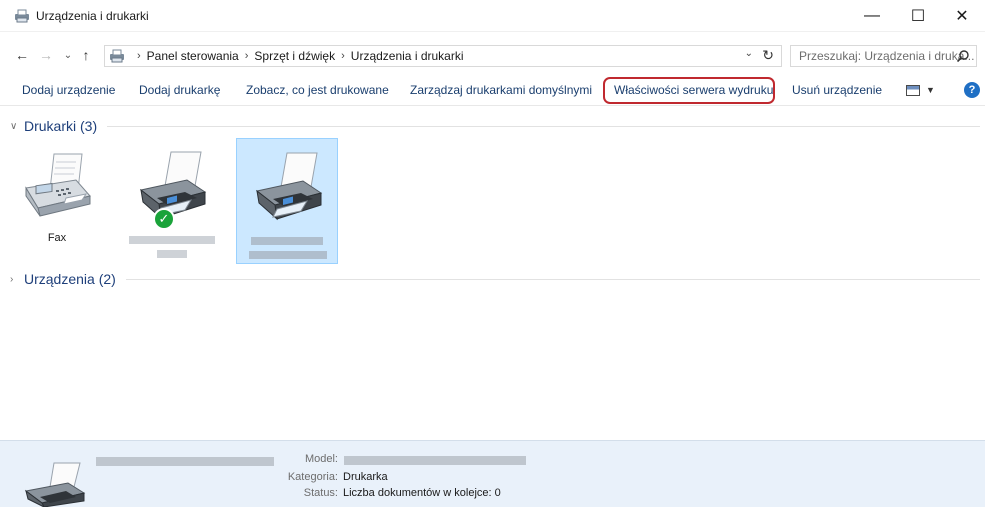  I want to click on see-whats-printing-button: Zobacz, co jest drukowane, so click(317, 90).